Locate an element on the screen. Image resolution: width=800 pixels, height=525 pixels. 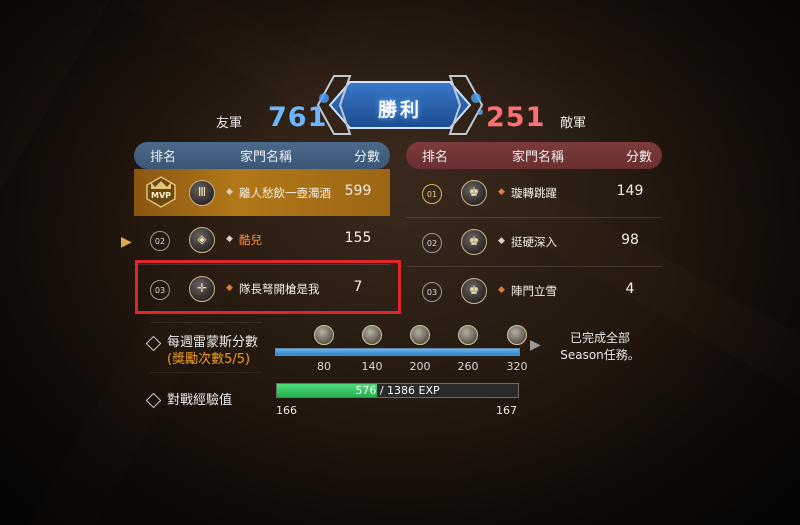
player-score: 599 is located at coordinates (358, 191).